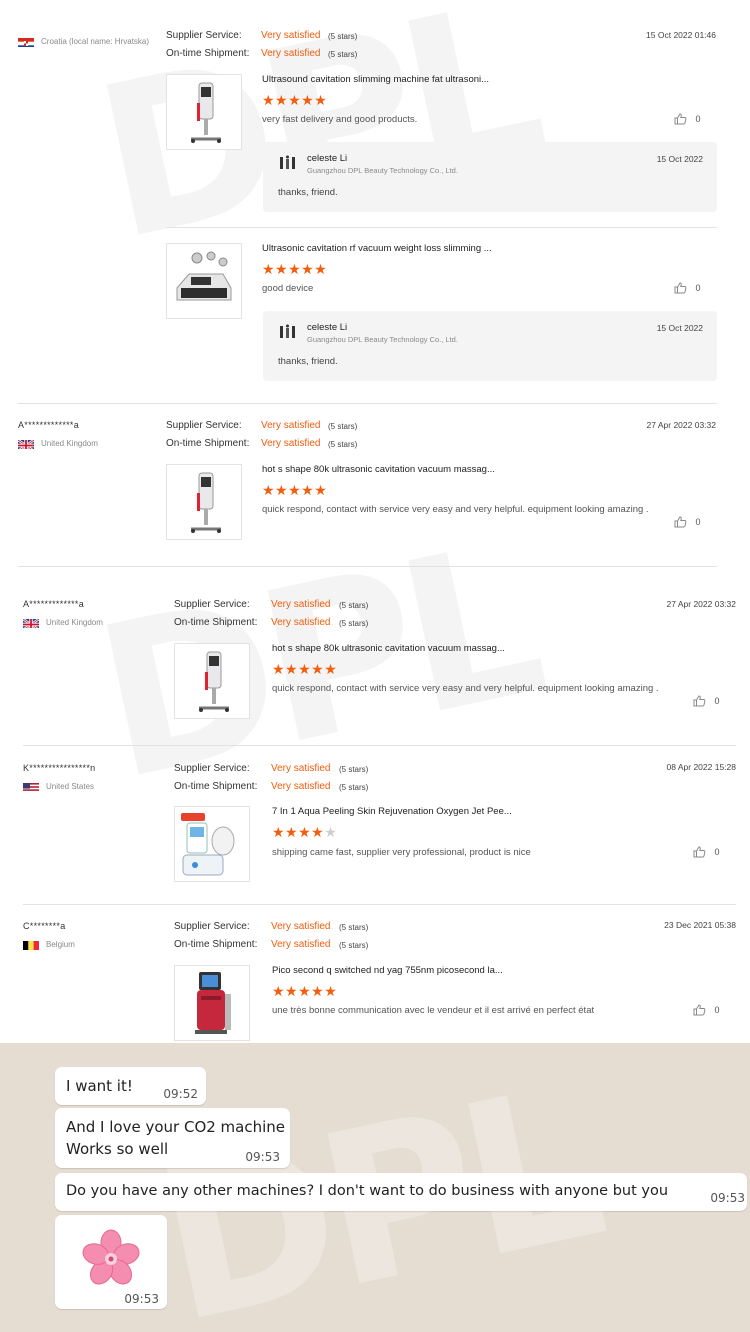  What do you see at coordinates (44, 926) in the screenshot?
I see `reviewer-name: C********a` at bounding box center [44, 926].